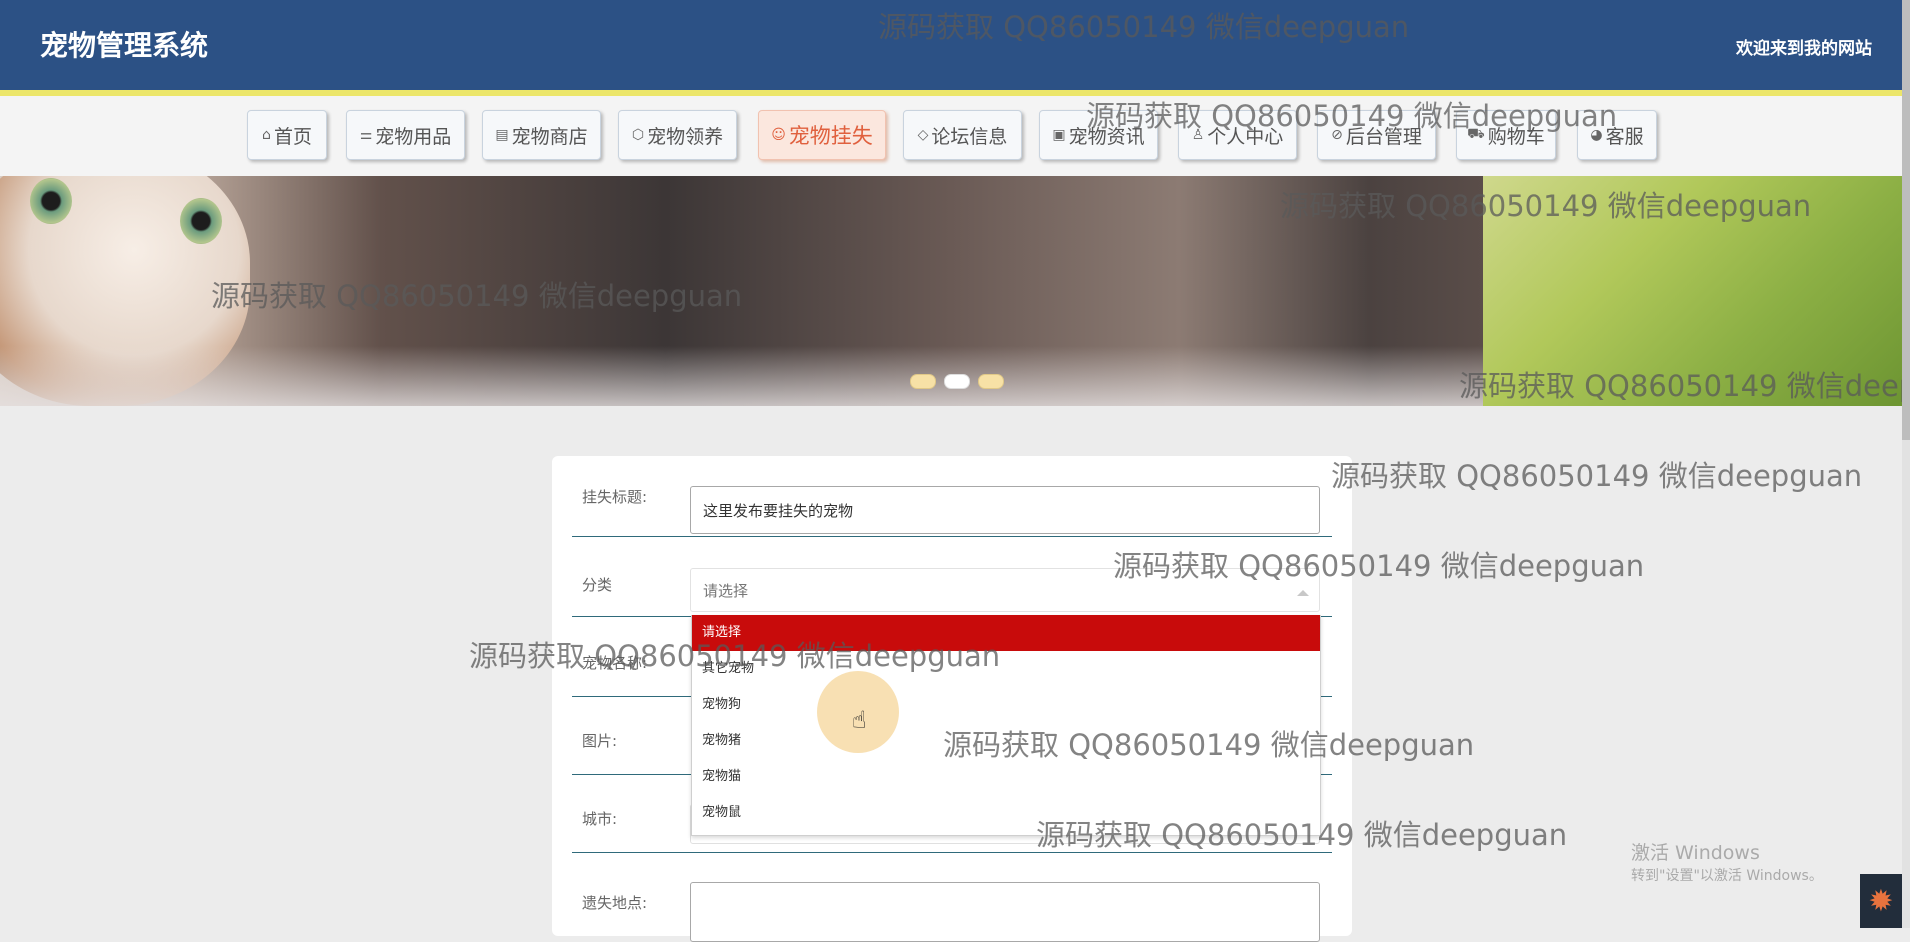 The image size is (1910, 942). Describe the element at coordinates (1005, 510) in the screenshot. I see `title-input: 这里发布要挂失的宠物` at that location.